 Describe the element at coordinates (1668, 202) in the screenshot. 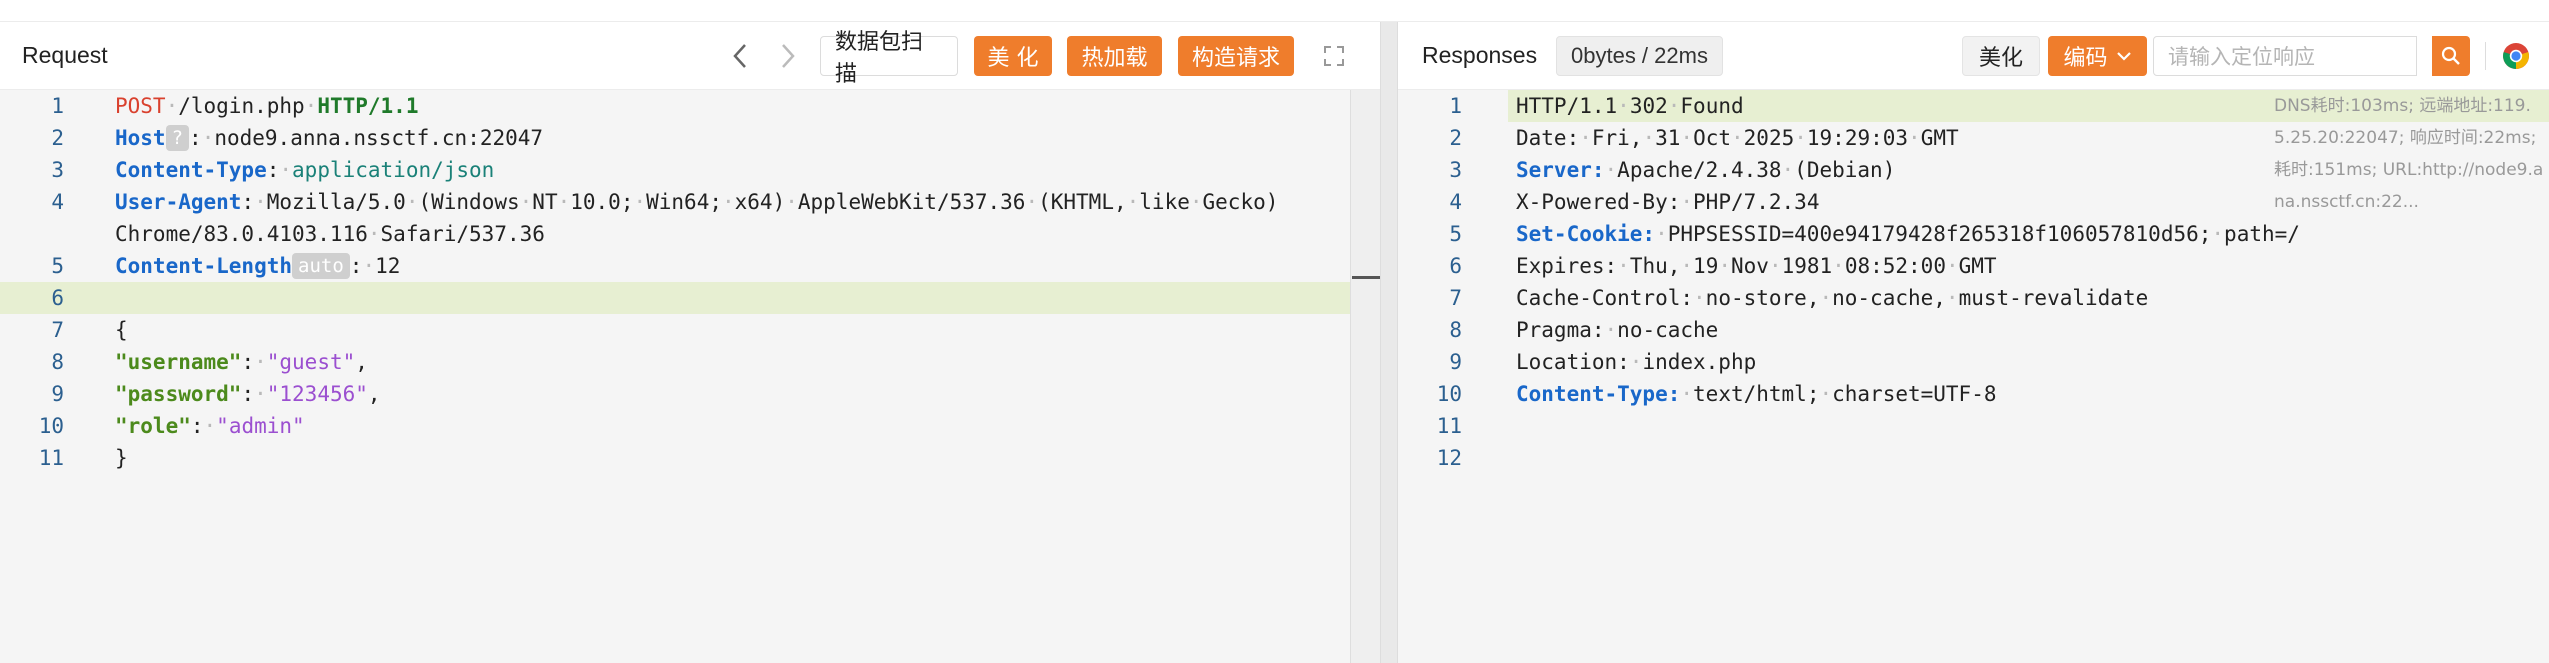

I see `response-line-4: X-Powered-By:·PHP/7.2.34` at that location.